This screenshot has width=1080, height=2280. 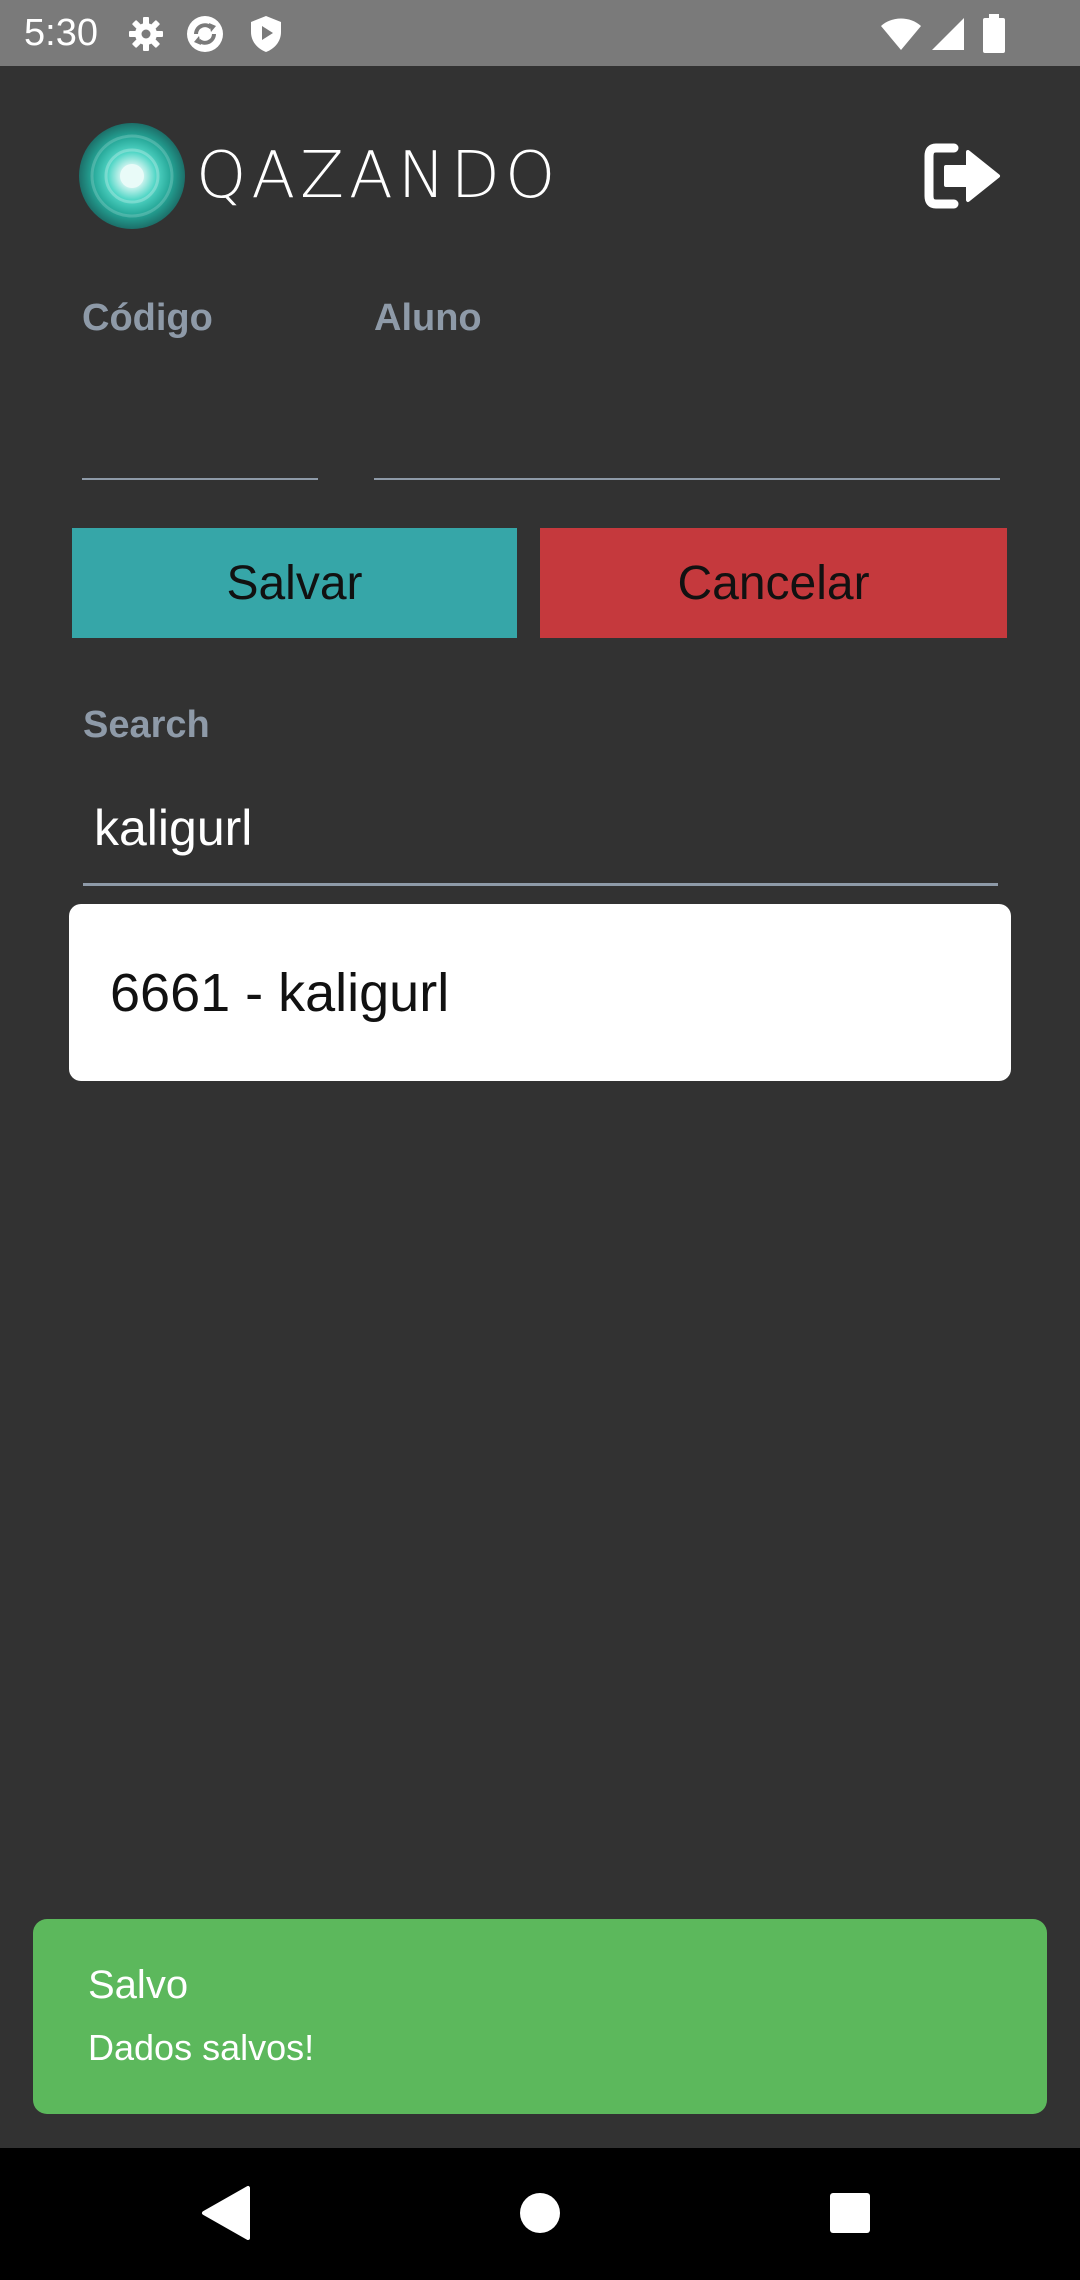 I want to click on aluno-label: Aluno, so click(x=428, y=318).